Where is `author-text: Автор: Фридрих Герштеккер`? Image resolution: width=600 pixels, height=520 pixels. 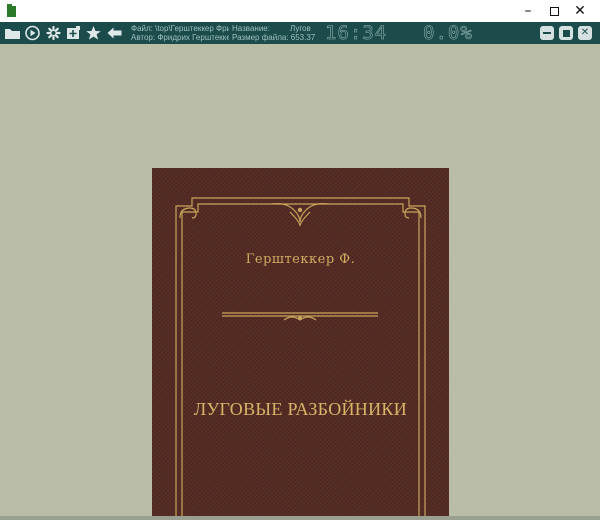 author-text: Автор: Фридрих Герштеккер is located at coordinates (180, 37).